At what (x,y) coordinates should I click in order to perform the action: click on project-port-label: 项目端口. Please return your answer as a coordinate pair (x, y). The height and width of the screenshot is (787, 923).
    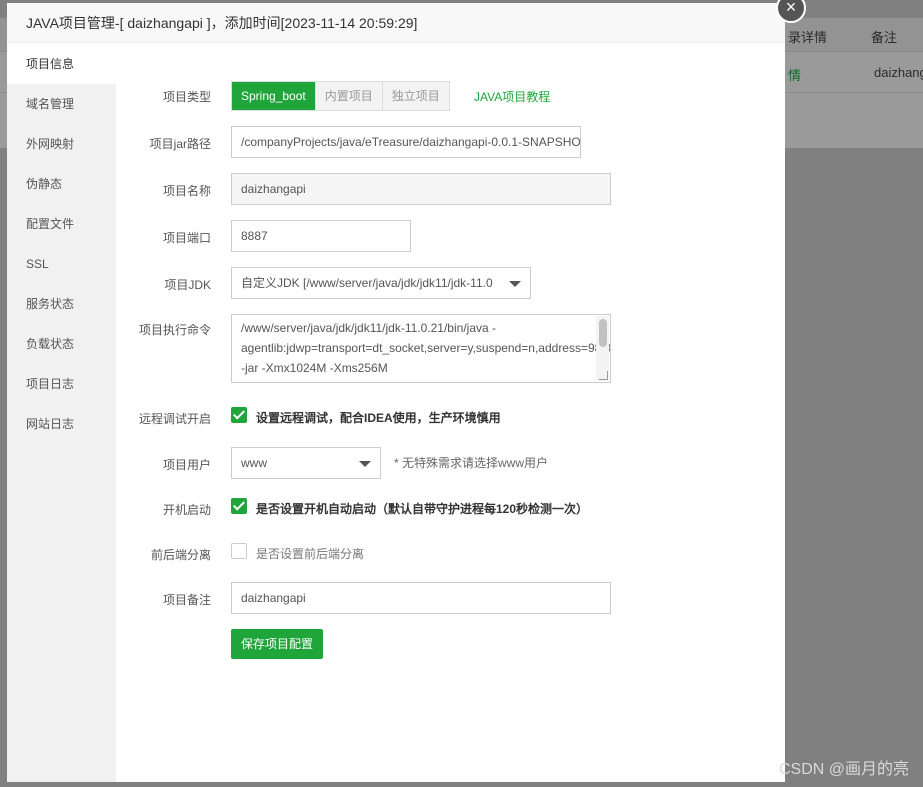
    Looking at the image, I should click on (186, 238).